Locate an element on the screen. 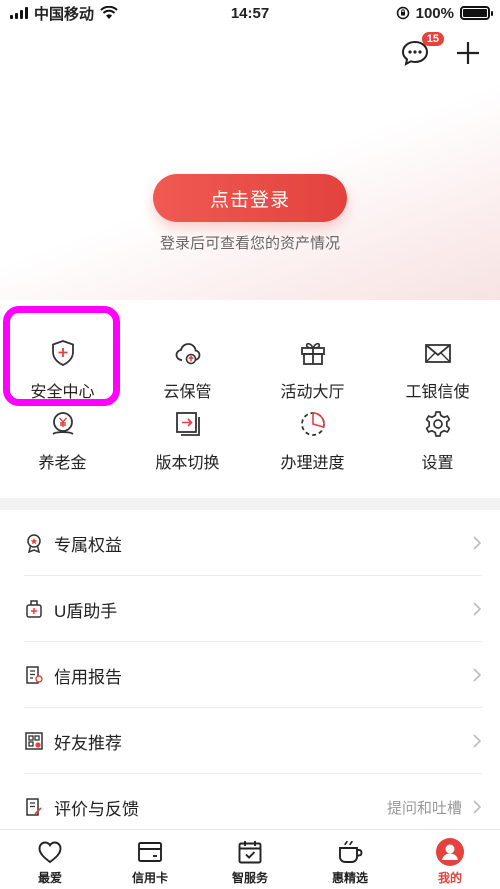 The width and height of the screenshot is (500, 889). wifi-icon is located at coordinates (109, 12).